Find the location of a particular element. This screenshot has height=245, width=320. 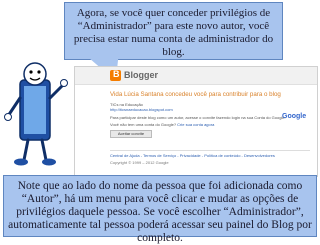

blog-url-link: http://ticsnaeducacao.blogspot.com is located at coordinates (141, 109).